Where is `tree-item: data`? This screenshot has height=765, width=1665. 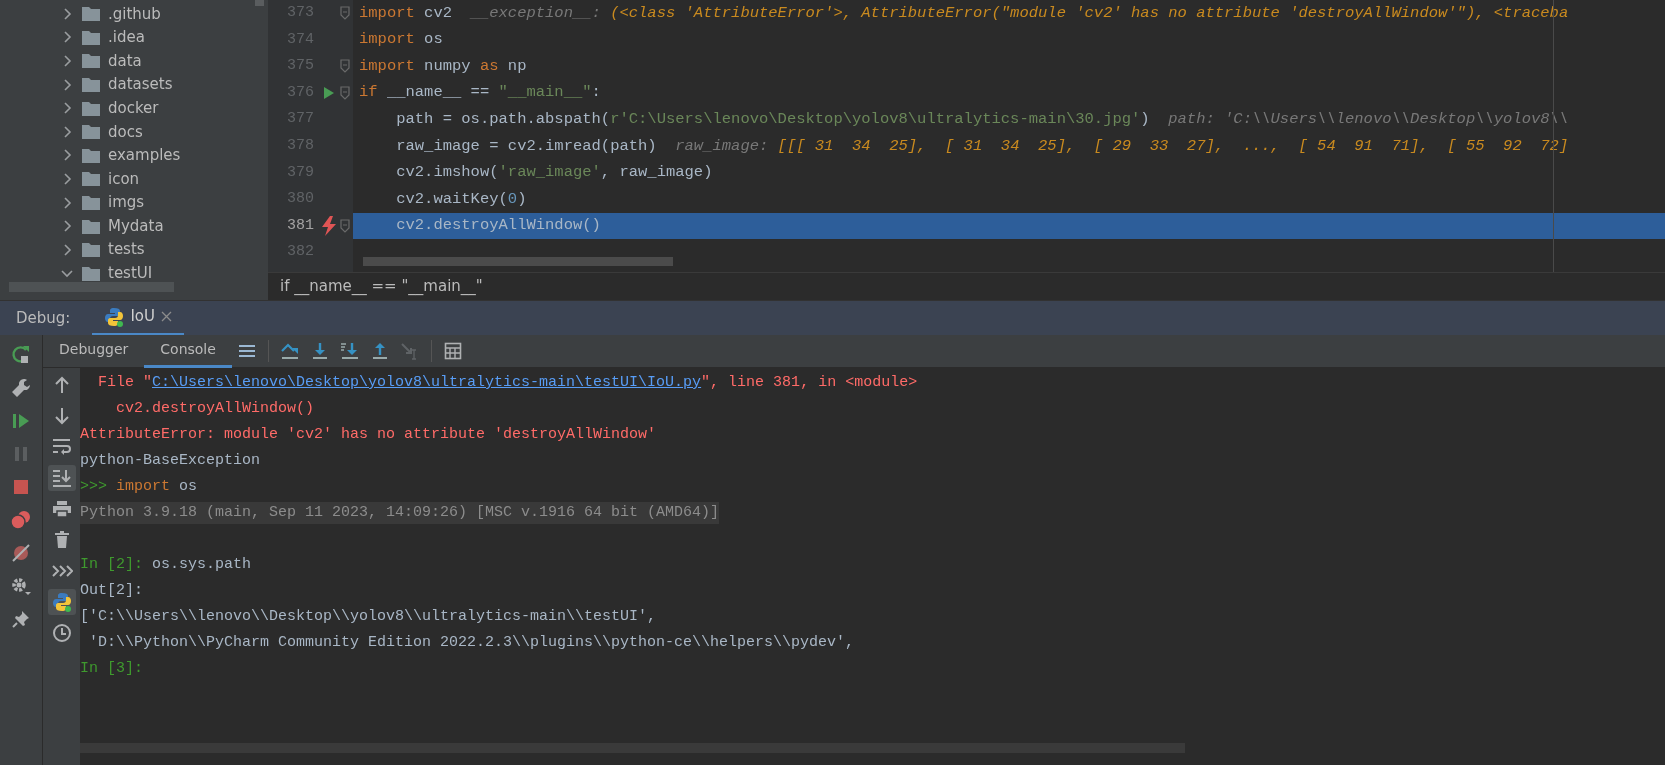
tree-item: data is located at coordinates (134, 61).